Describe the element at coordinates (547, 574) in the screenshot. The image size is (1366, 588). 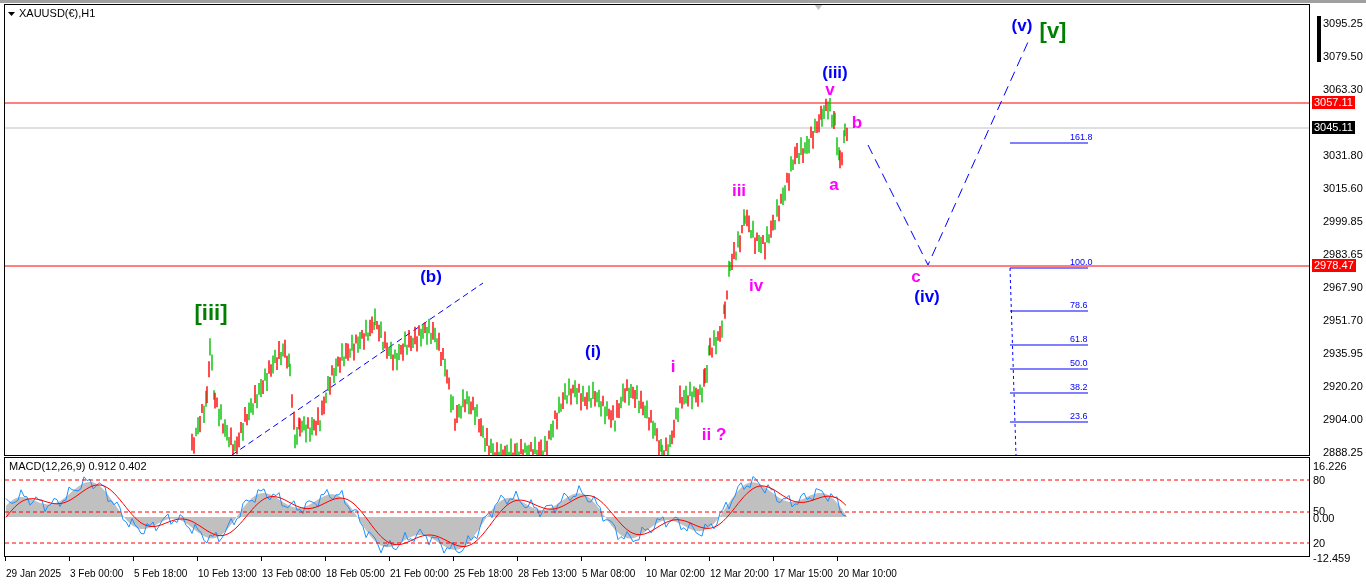
I see `time-axis-label: 28 Feb 13:00` at that location.